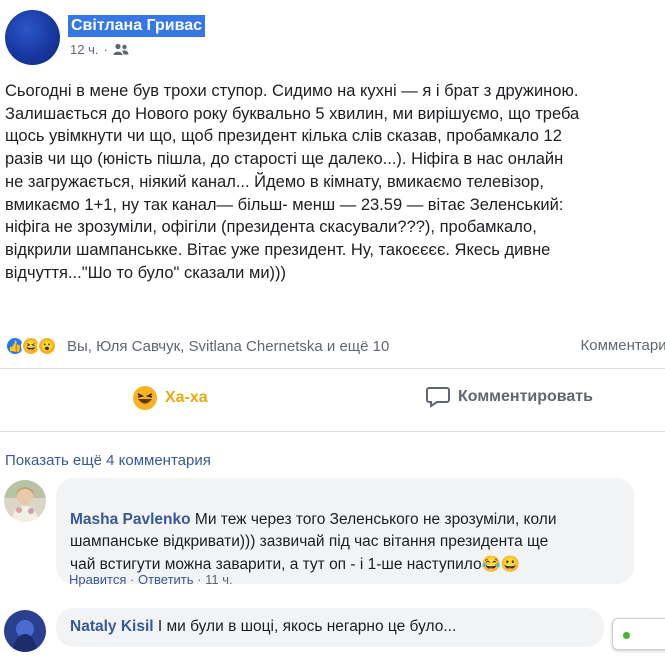  Describe the element at coordinates (31, 346) in the screenshot. I see `reaction-icons: 👍 😆 😮` at that location.